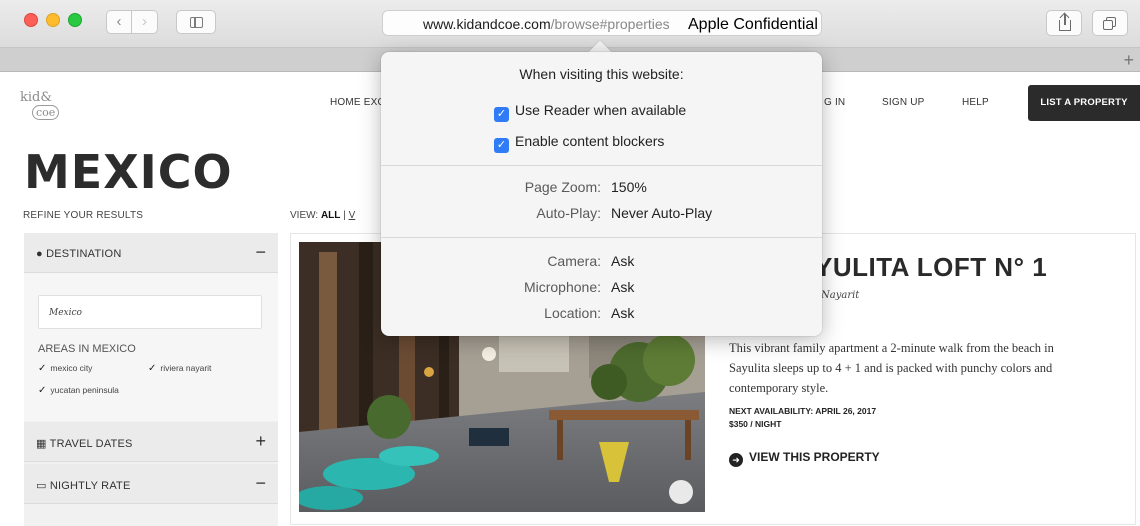 The image size is (1140, 526). I want to click on browser-toolbar: ‹ › www.kidandcoe.com/browse#properties, so click(570, 24).